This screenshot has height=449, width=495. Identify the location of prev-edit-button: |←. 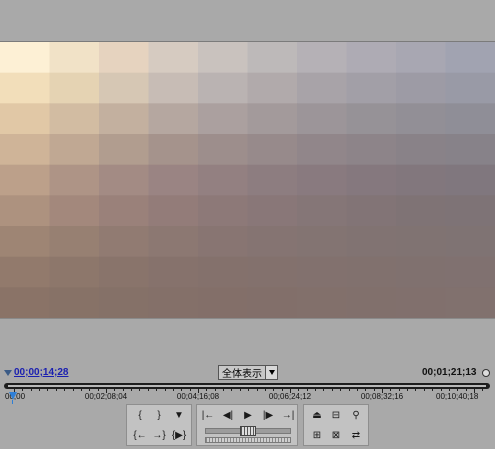
(208, 415).